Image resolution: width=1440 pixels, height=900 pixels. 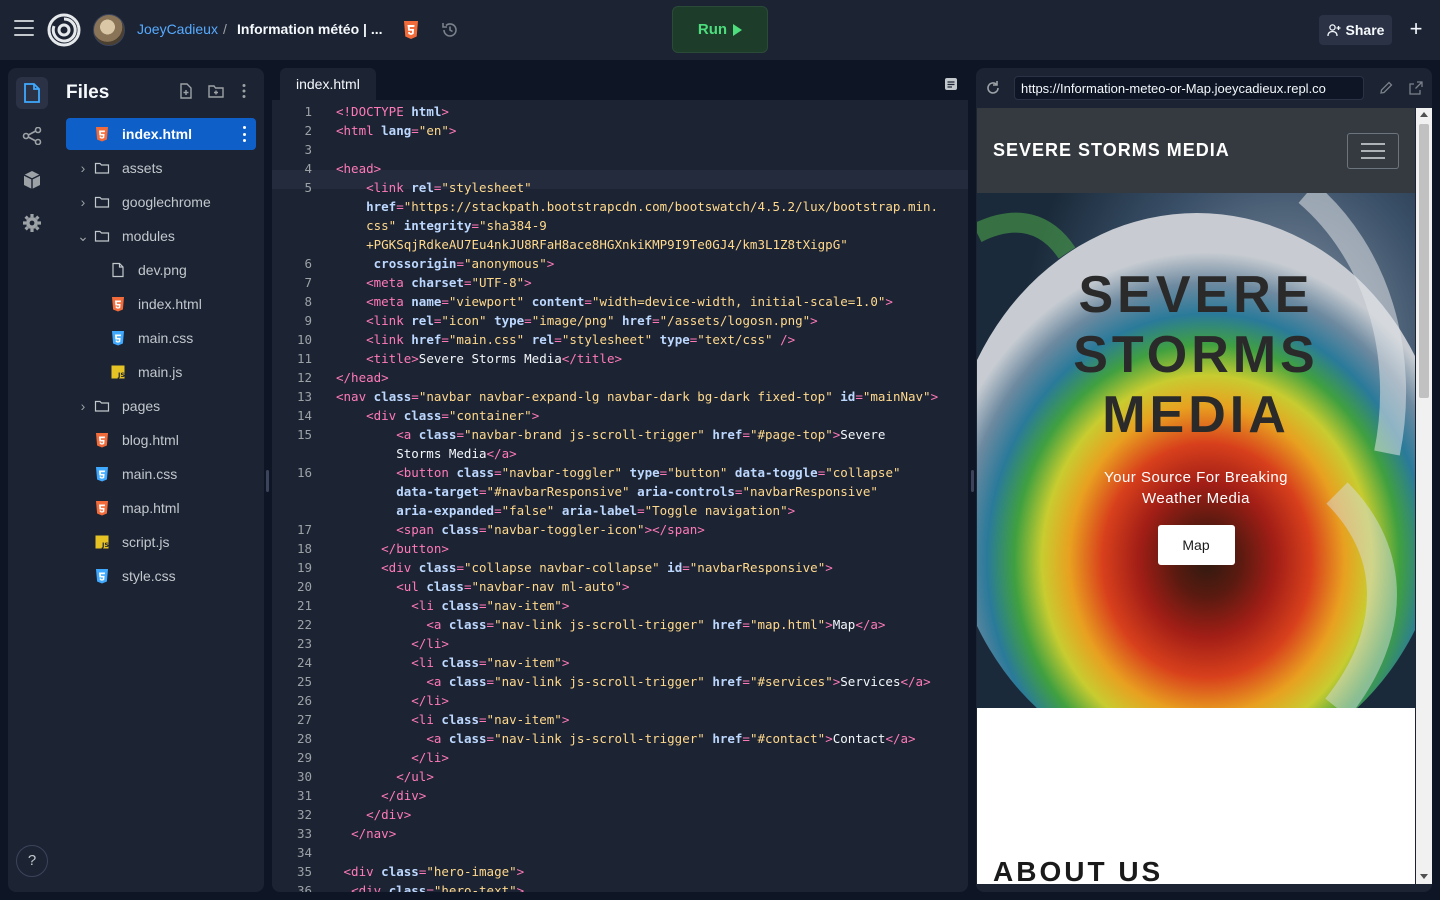 What do you see at coordinates (32, 861) in the screenshot?
I see `help-button: ?` at bounding box center [32, 861].